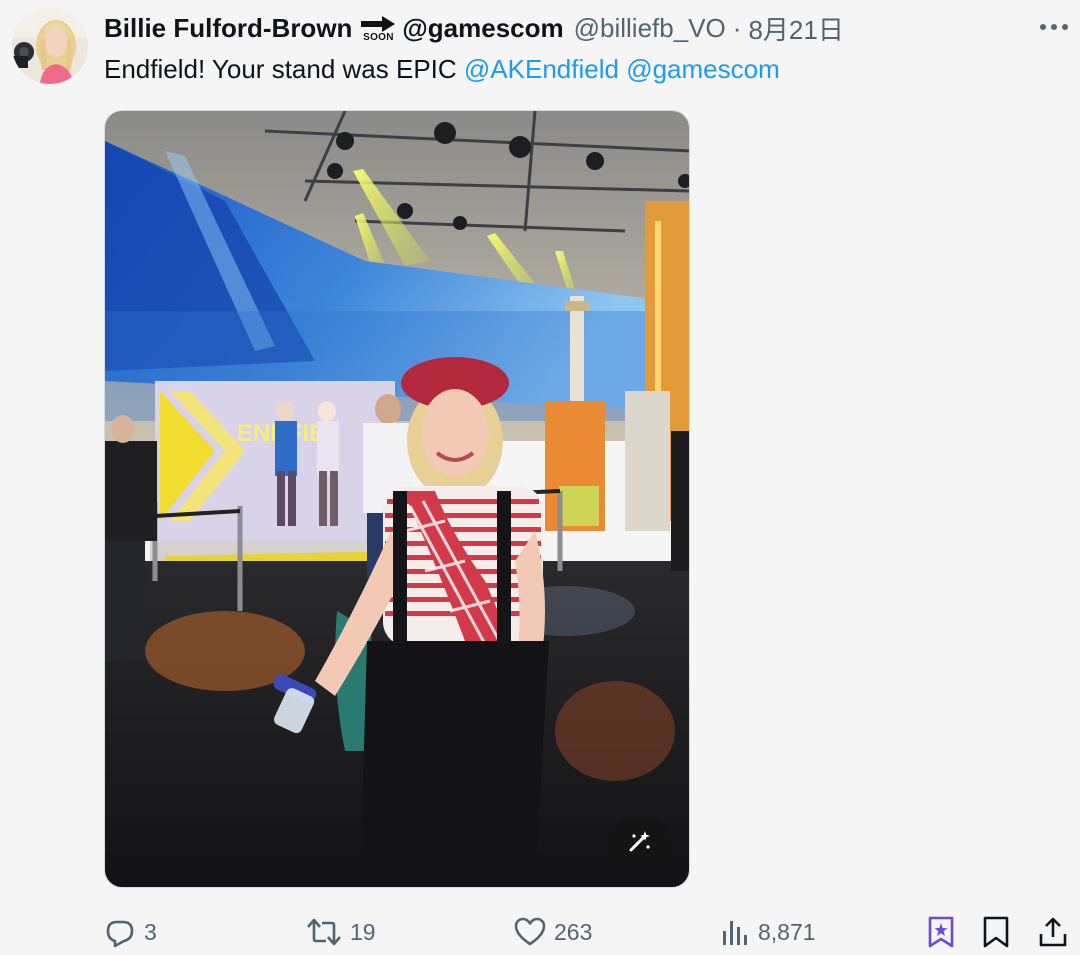  I want to click on avatar-photo, so click(50, 46).